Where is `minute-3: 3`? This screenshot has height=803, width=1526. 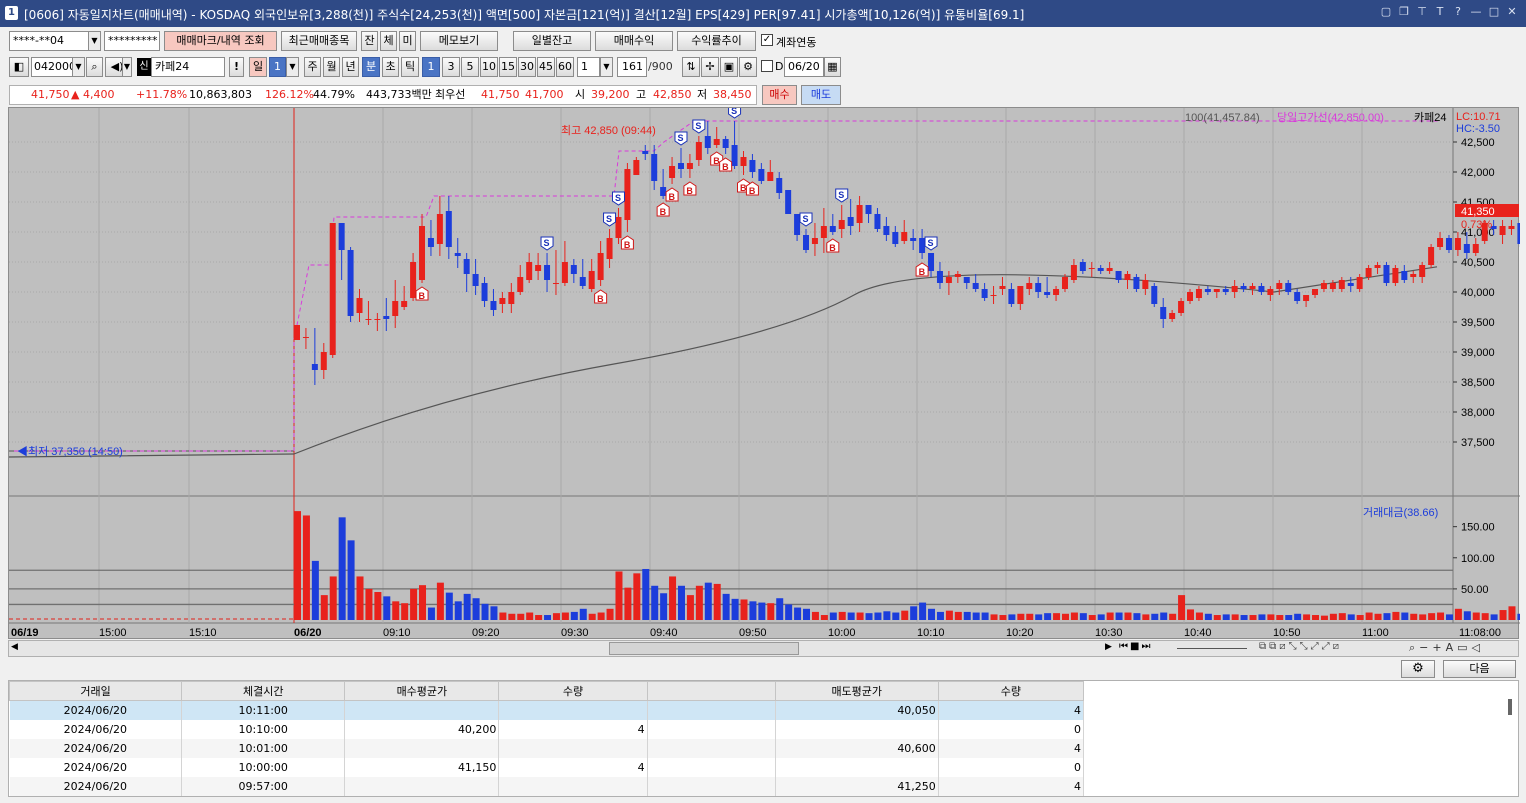 minute-3: 3 is located at coordinates (451, 67).